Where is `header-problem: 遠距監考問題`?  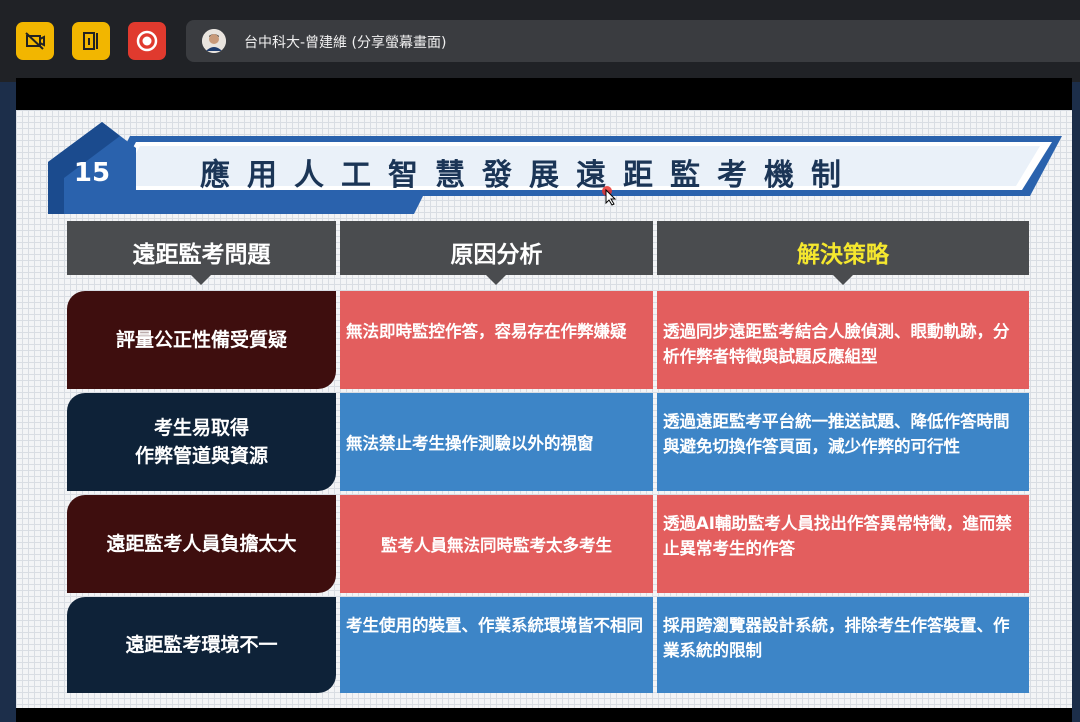 header-problem: 遠距監考問題 is located at coordinates (201, 253).